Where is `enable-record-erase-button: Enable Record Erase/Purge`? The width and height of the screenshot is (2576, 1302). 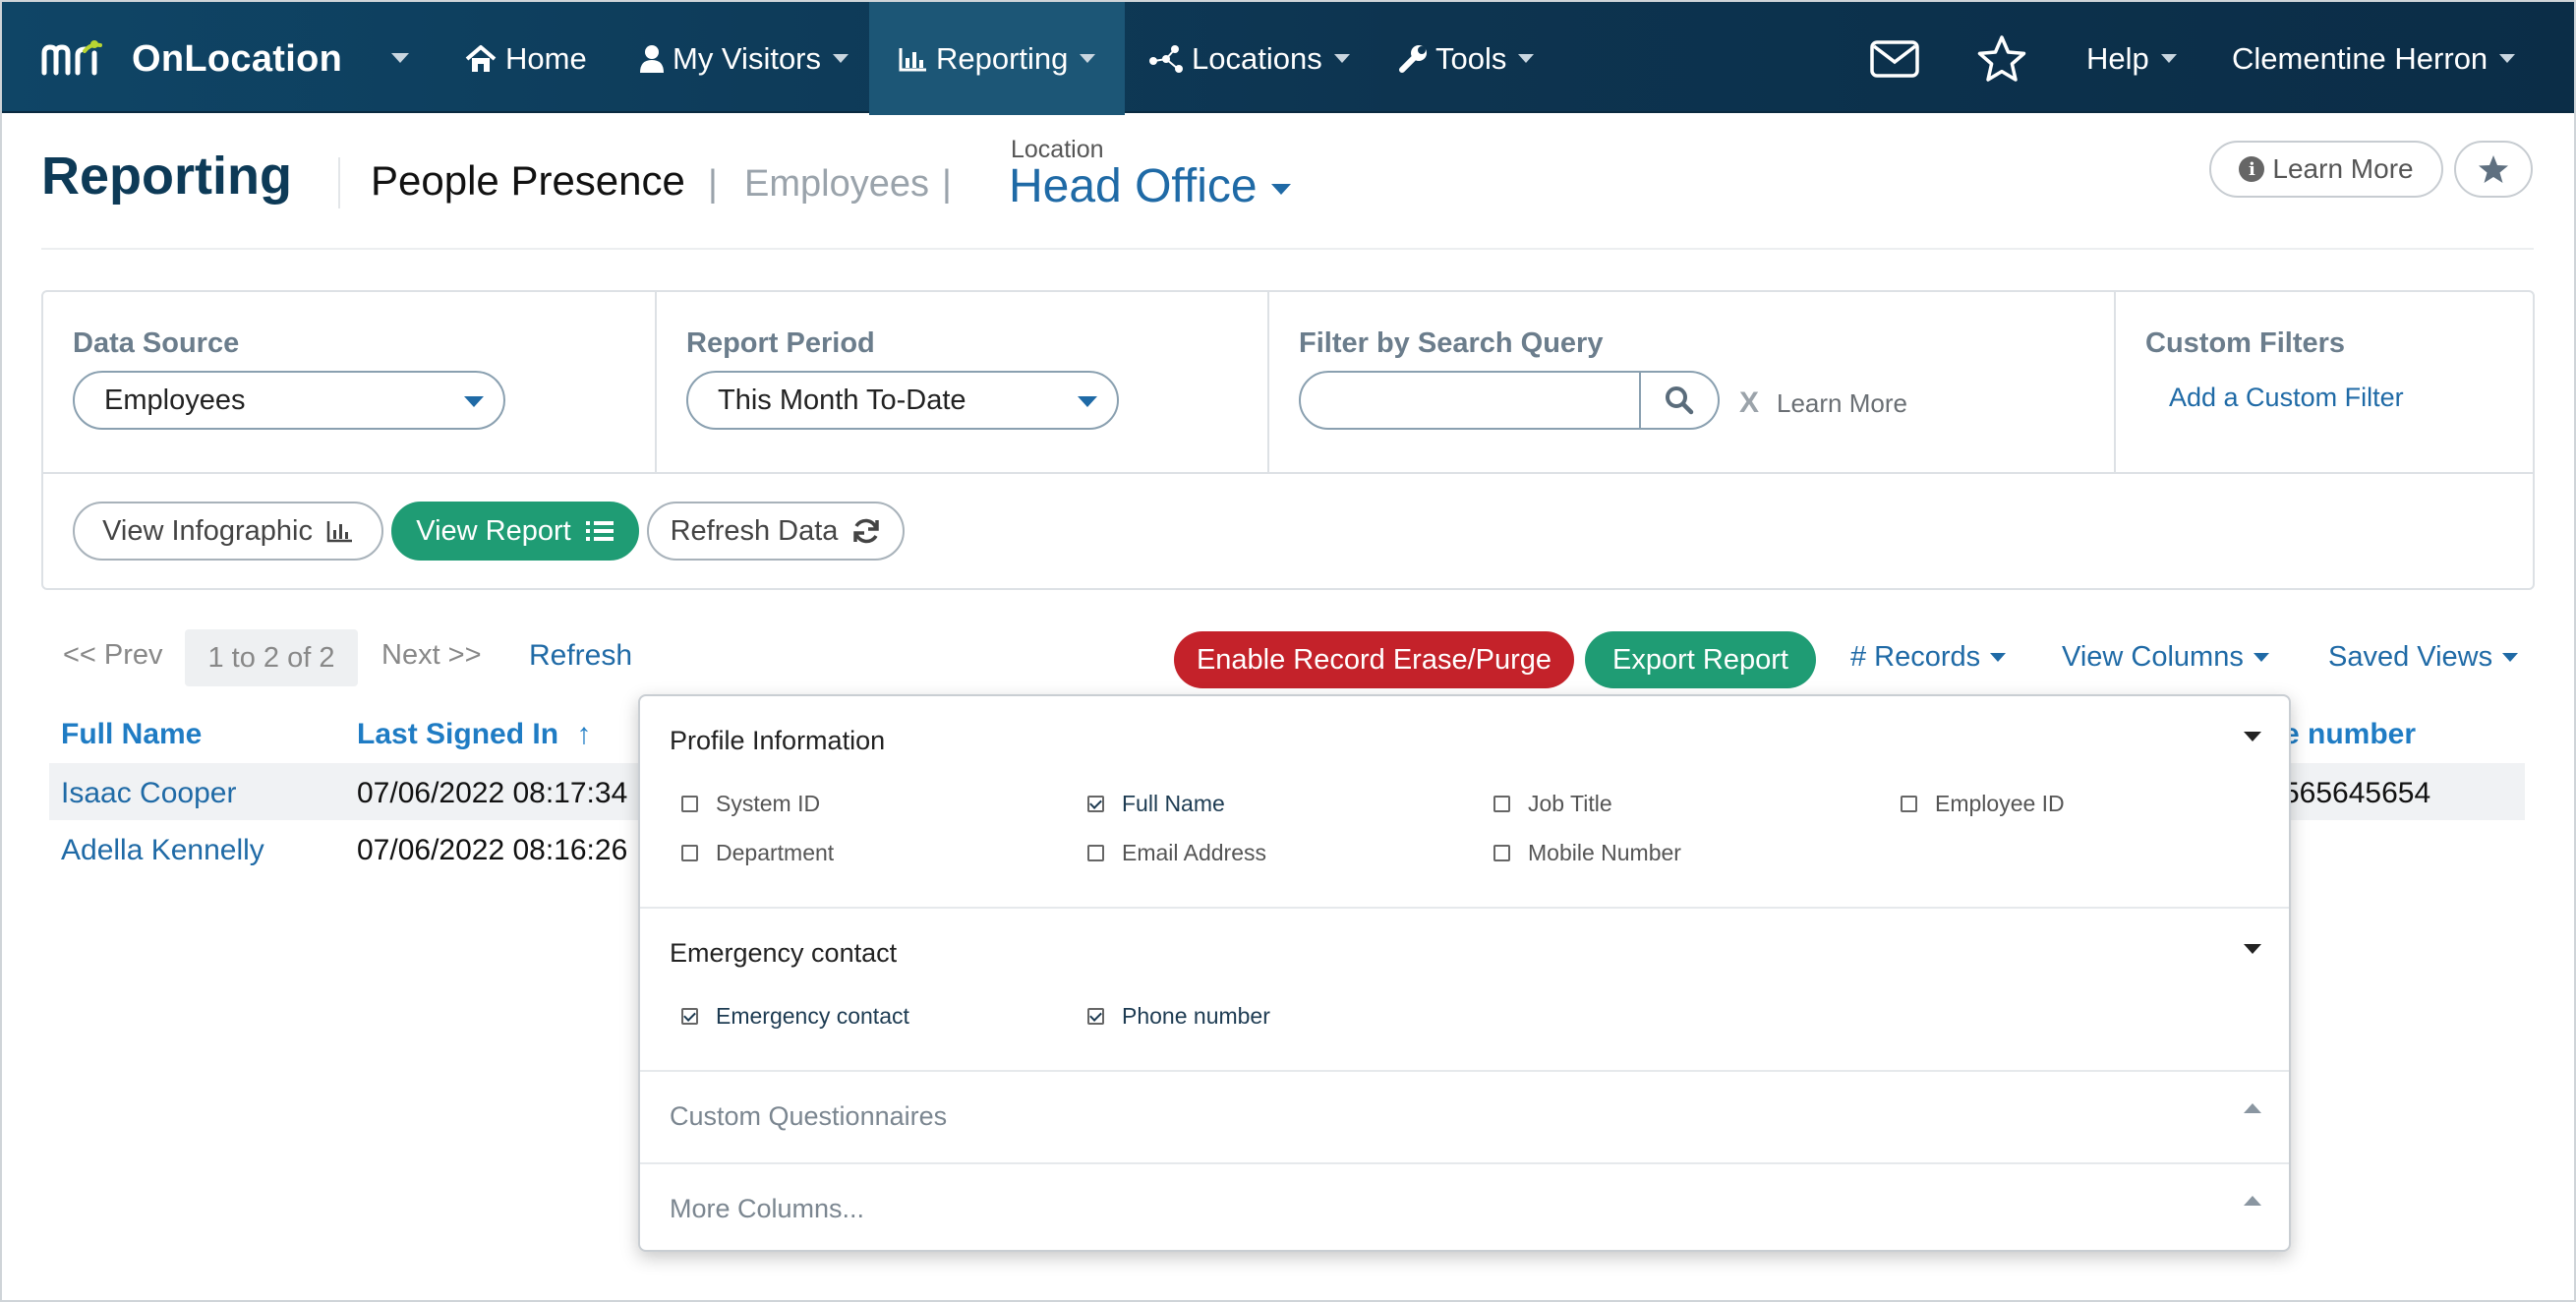 enable-record-erase-button: Enable Record Erase/Purge is located at coordinates (1374, 659).